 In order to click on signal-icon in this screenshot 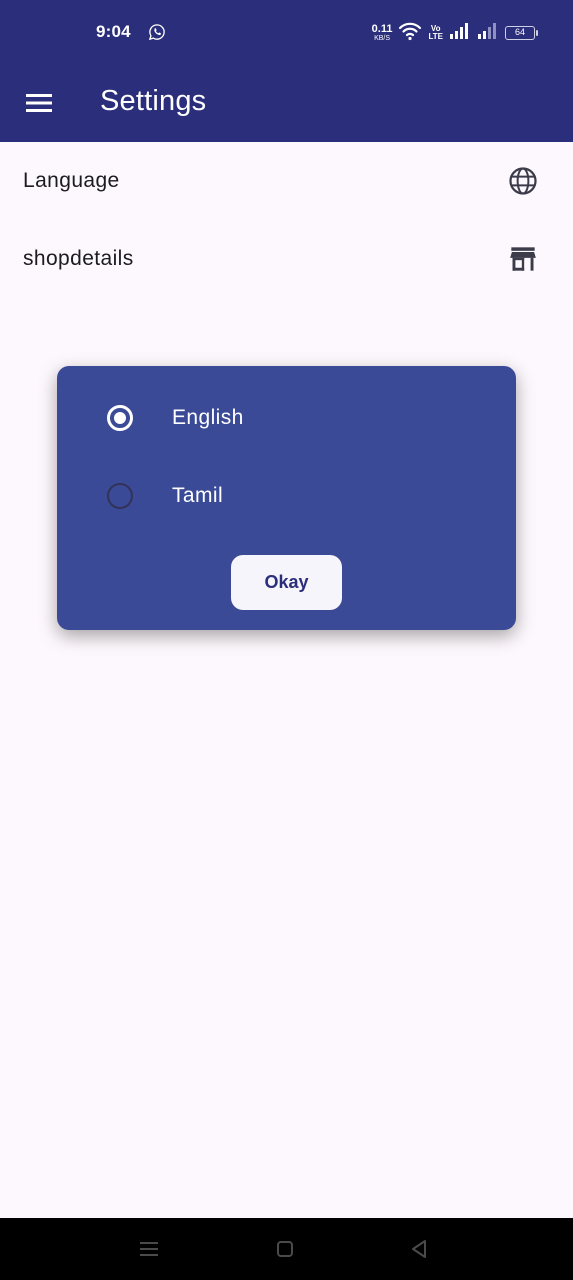, I will do `click(460, 33)`.